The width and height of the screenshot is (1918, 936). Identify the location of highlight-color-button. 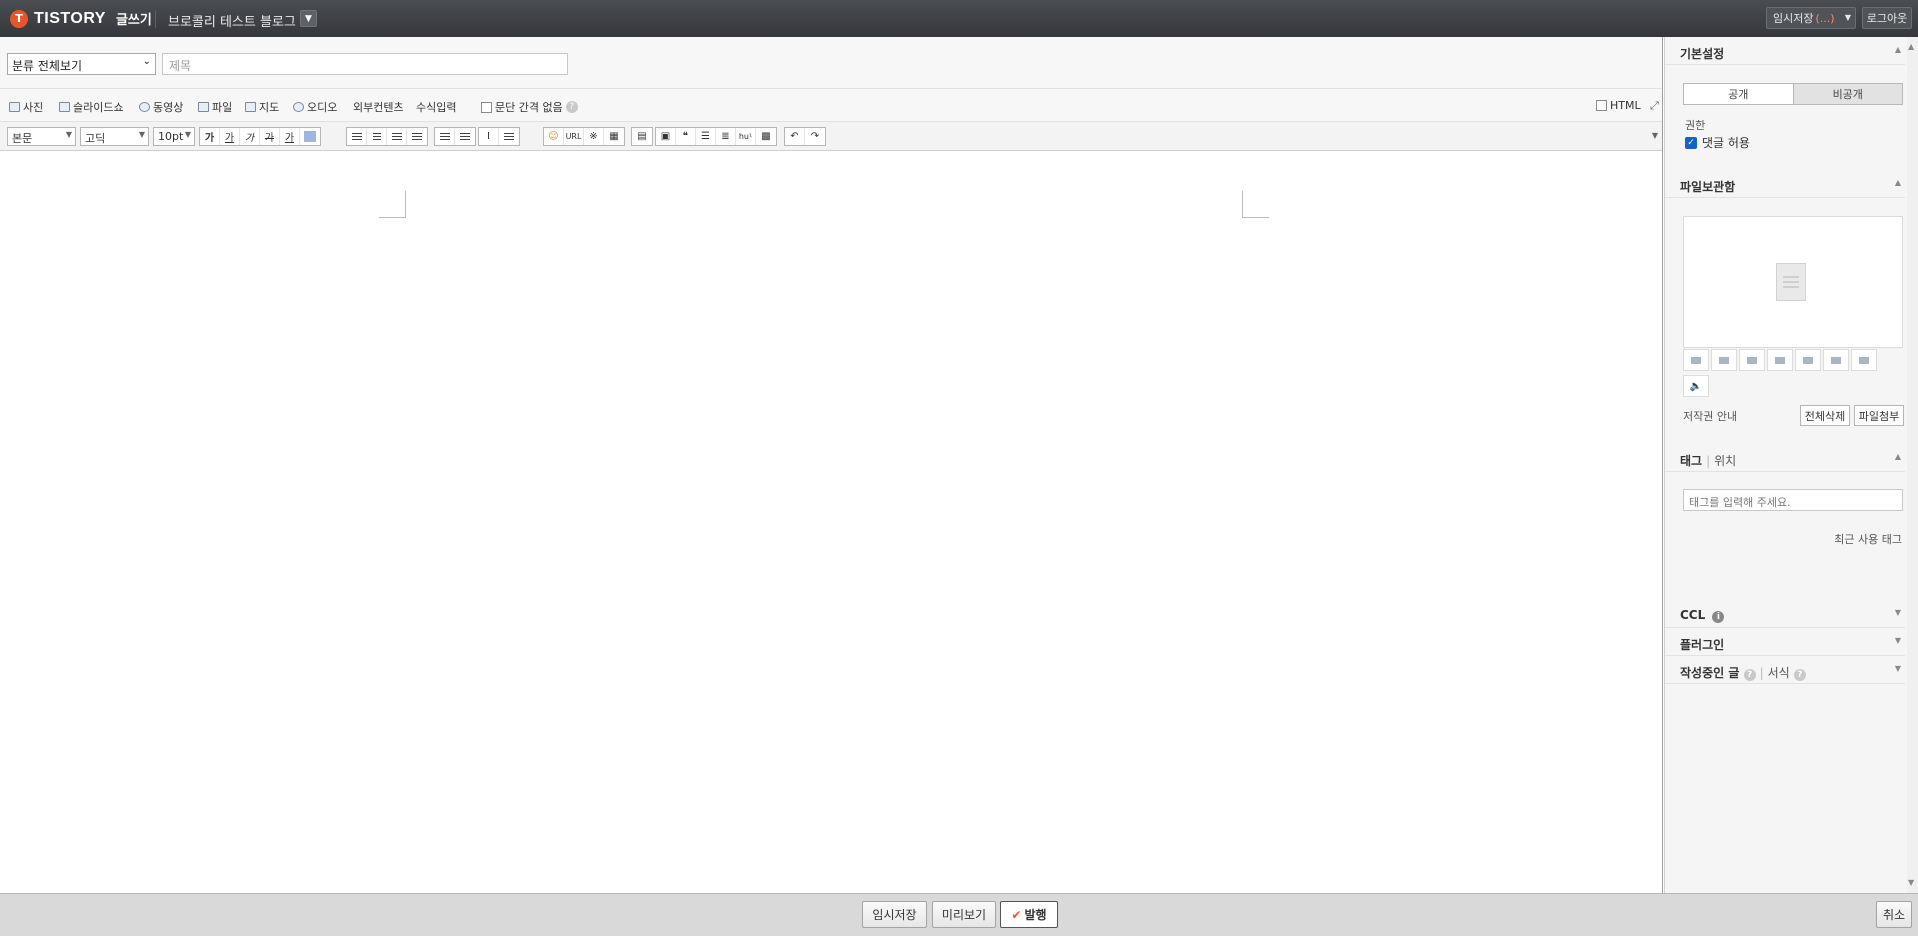
(310, 136).